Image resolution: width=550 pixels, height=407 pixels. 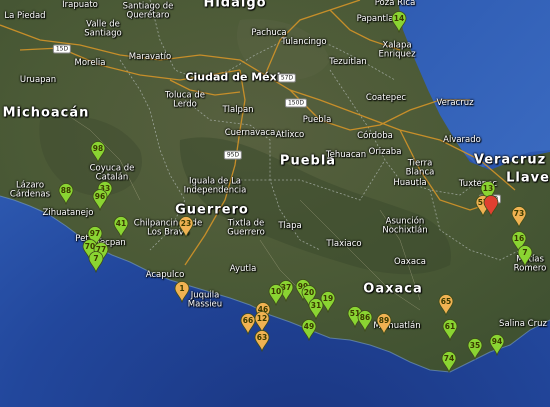 What do you see at coordinates (446, 301) in the screenshot?
I see `marker-label: 65` at bounding box center [446, 301].